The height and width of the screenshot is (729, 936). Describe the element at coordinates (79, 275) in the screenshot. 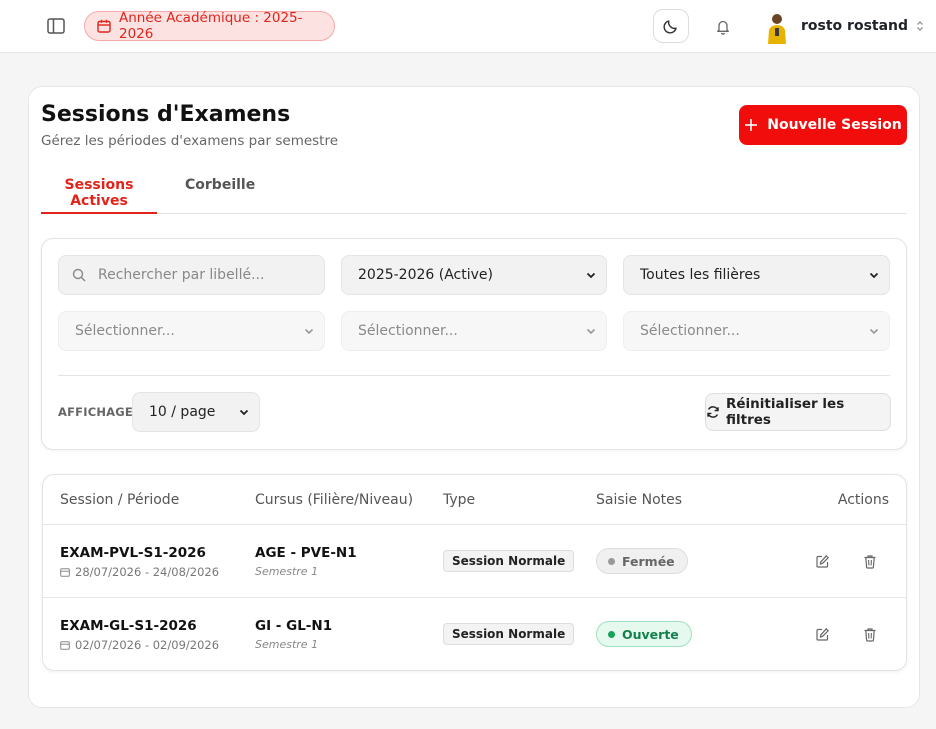

I see `search-icon` at that location.